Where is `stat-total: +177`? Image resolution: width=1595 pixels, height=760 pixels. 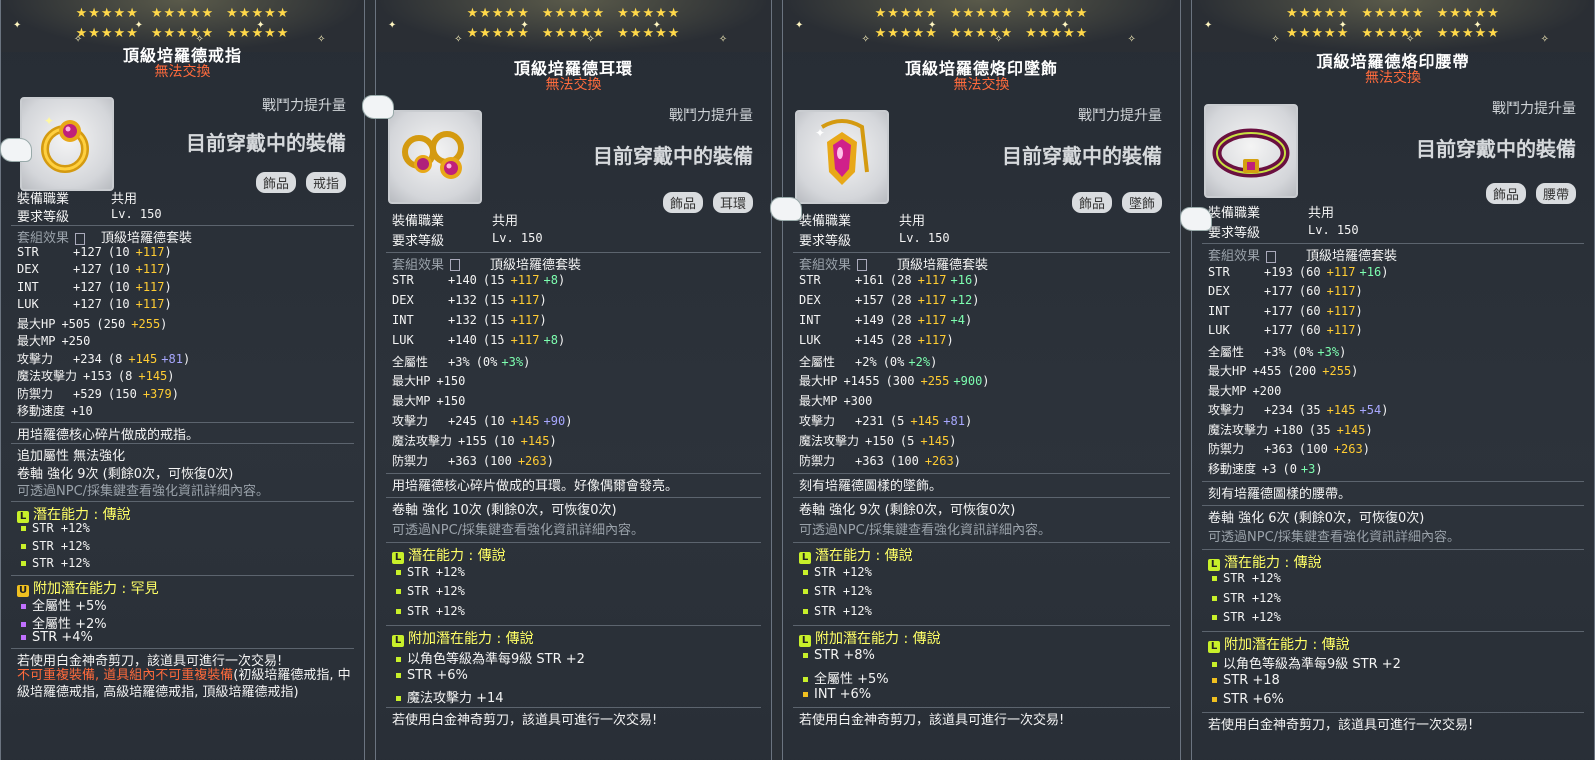
stat-total: +177 is located at coordinates (1278, 310).